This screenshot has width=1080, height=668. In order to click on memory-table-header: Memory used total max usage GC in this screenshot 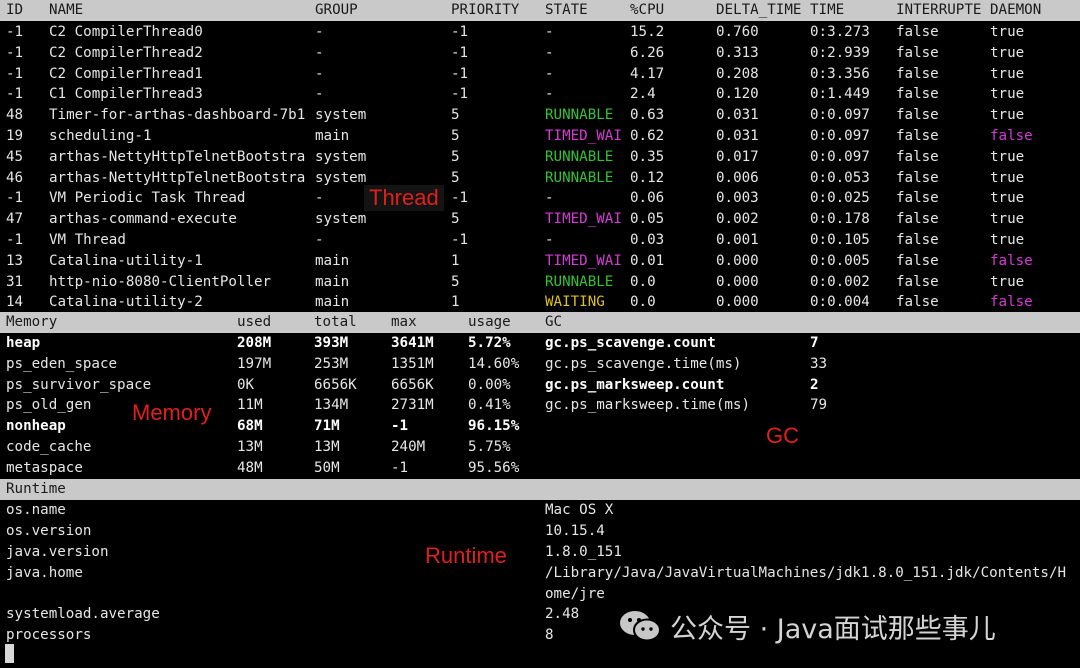, I will do `click(540, 322)`.